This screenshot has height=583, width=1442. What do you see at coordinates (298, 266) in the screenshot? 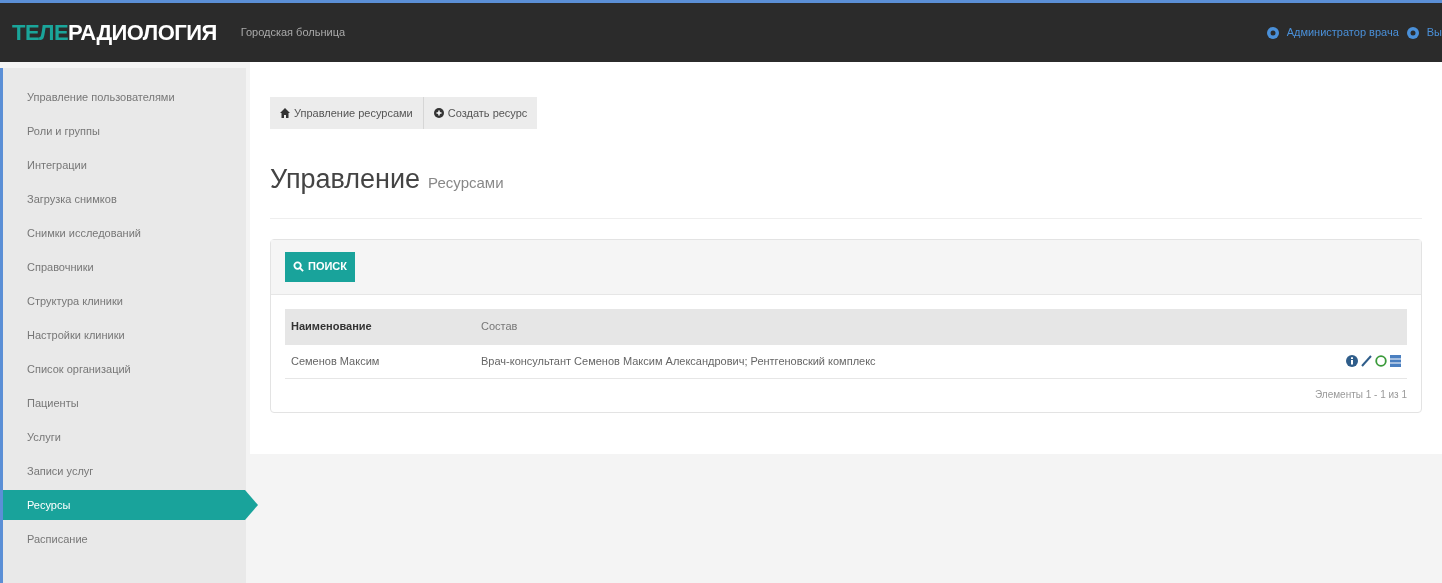
I see `search-icon` at bounding box center [298, 266].